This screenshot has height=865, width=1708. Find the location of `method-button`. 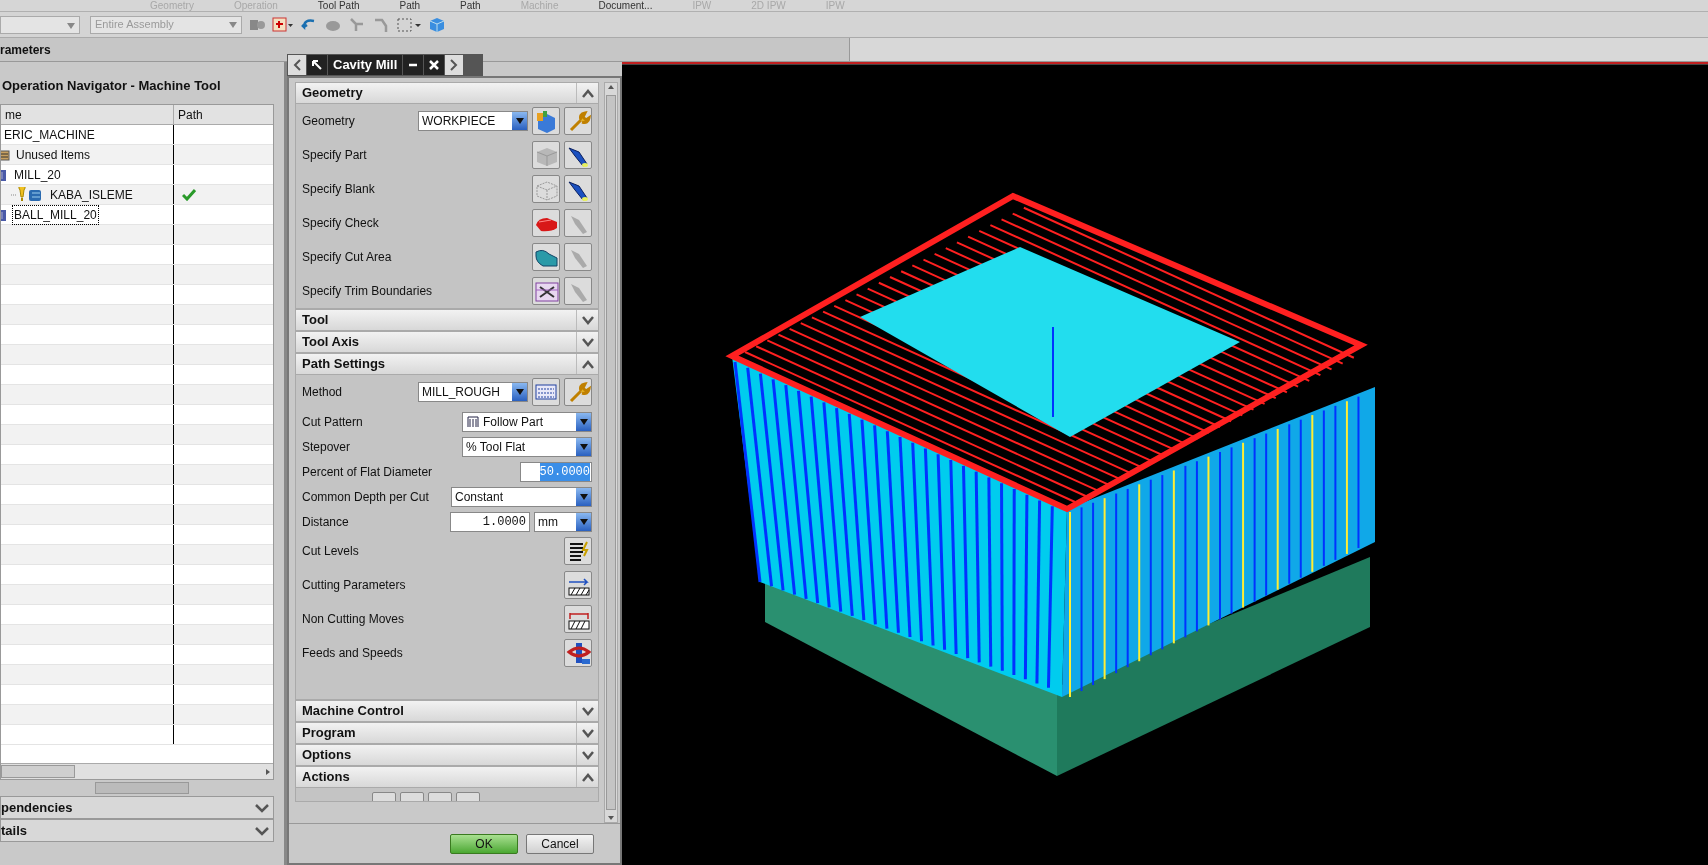

method-button is located at coordinates (546, 392).